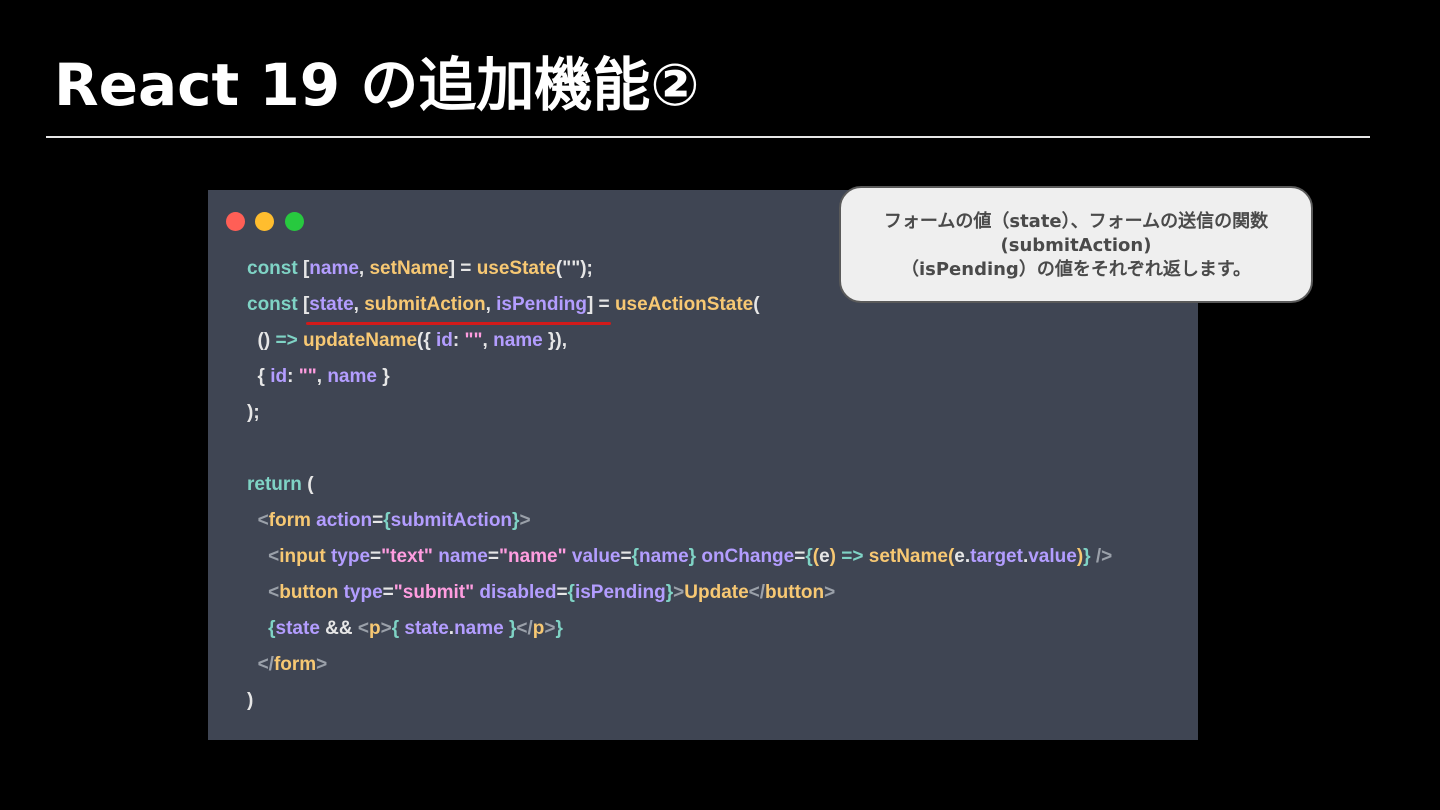 Image resolution: width=1440 pixels, height=810 pixels. I want to click on code-token: :, so click(293, 376).